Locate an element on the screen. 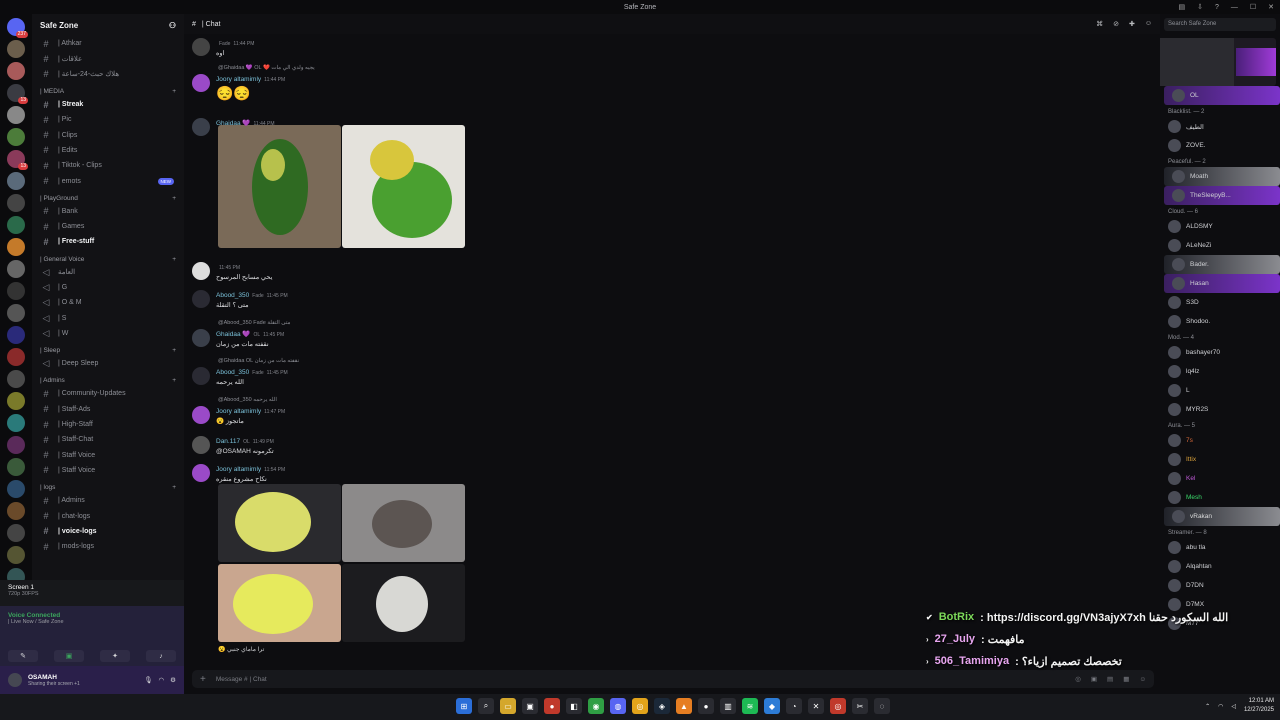 The width and height of the screenshot is (1280, 720). channel-item: ◁ العامة is located at coordinates (108, 272).